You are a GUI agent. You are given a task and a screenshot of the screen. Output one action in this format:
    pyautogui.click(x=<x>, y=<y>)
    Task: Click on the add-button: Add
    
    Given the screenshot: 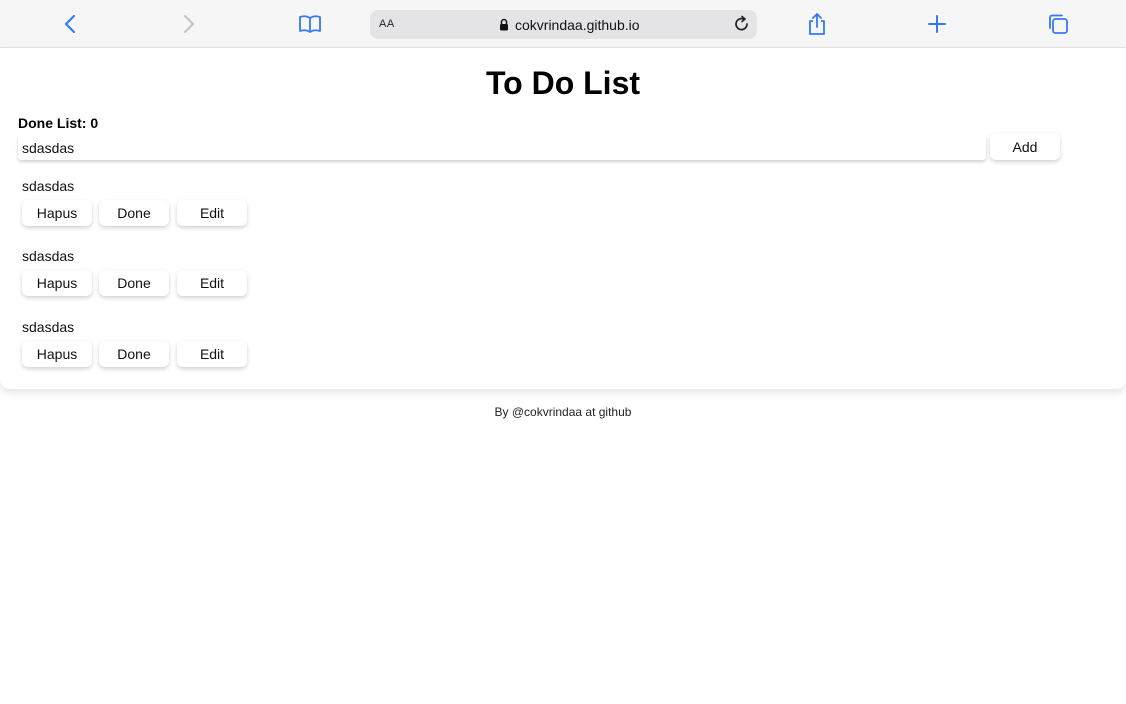 What is the action you would take?
    pyautogui.click(x=1025, y=146)
    